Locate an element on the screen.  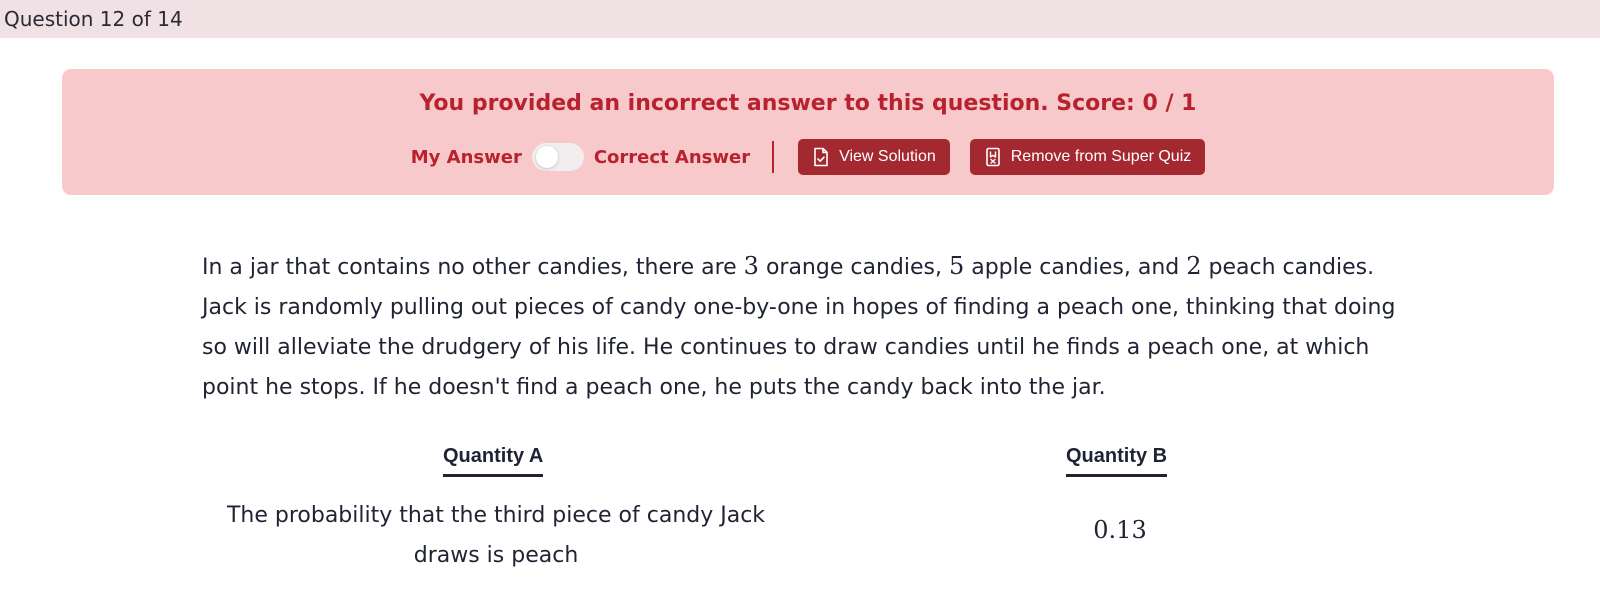
quantity-a-heading: Quantity A is located at coordinates (493, 461).